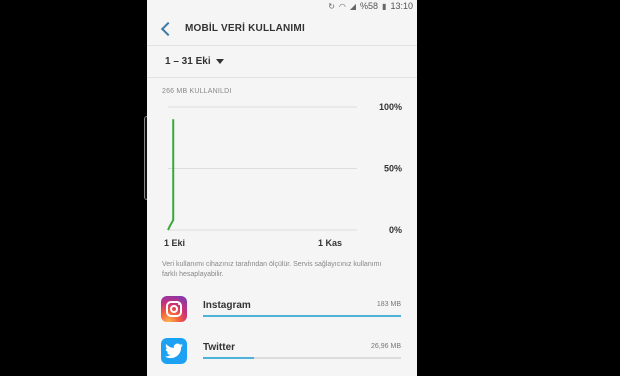 The height and width of the screenshot is (376, 620). Describe the element at coordinates (197, 91) in the screenshot. I see `usage-total-label: 266 MB KULLANILDI` at that location.